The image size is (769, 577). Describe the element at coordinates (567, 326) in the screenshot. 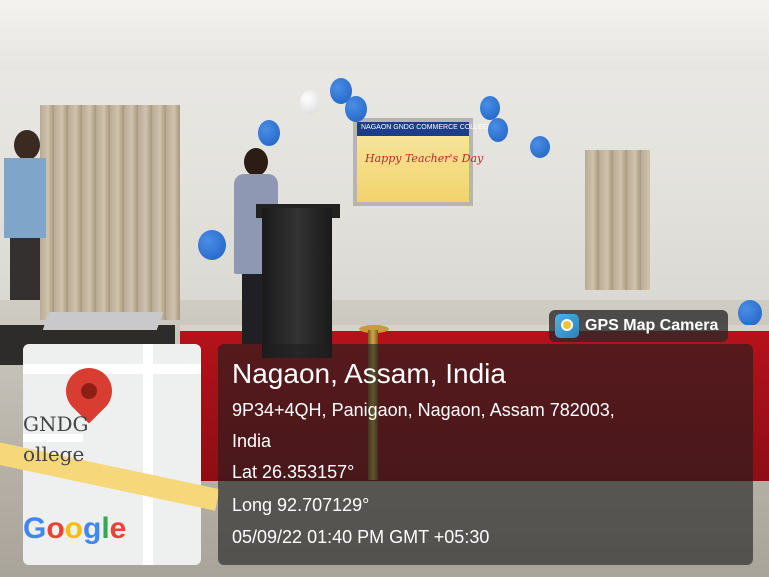

I see `gps-map-camera-icon` at that location.